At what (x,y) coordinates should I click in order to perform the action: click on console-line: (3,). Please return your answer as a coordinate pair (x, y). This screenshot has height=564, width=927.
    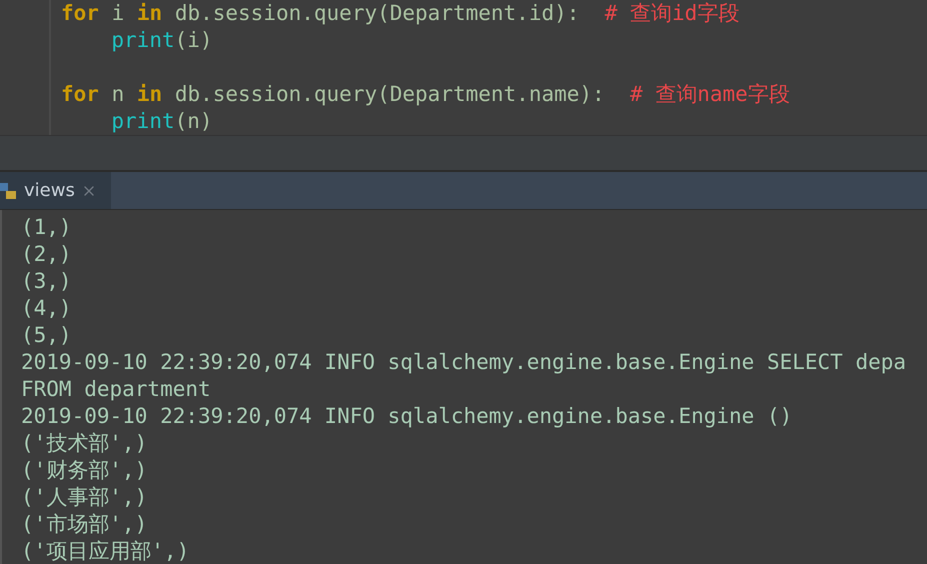
    Looking at the image, I should click on (47, 281).